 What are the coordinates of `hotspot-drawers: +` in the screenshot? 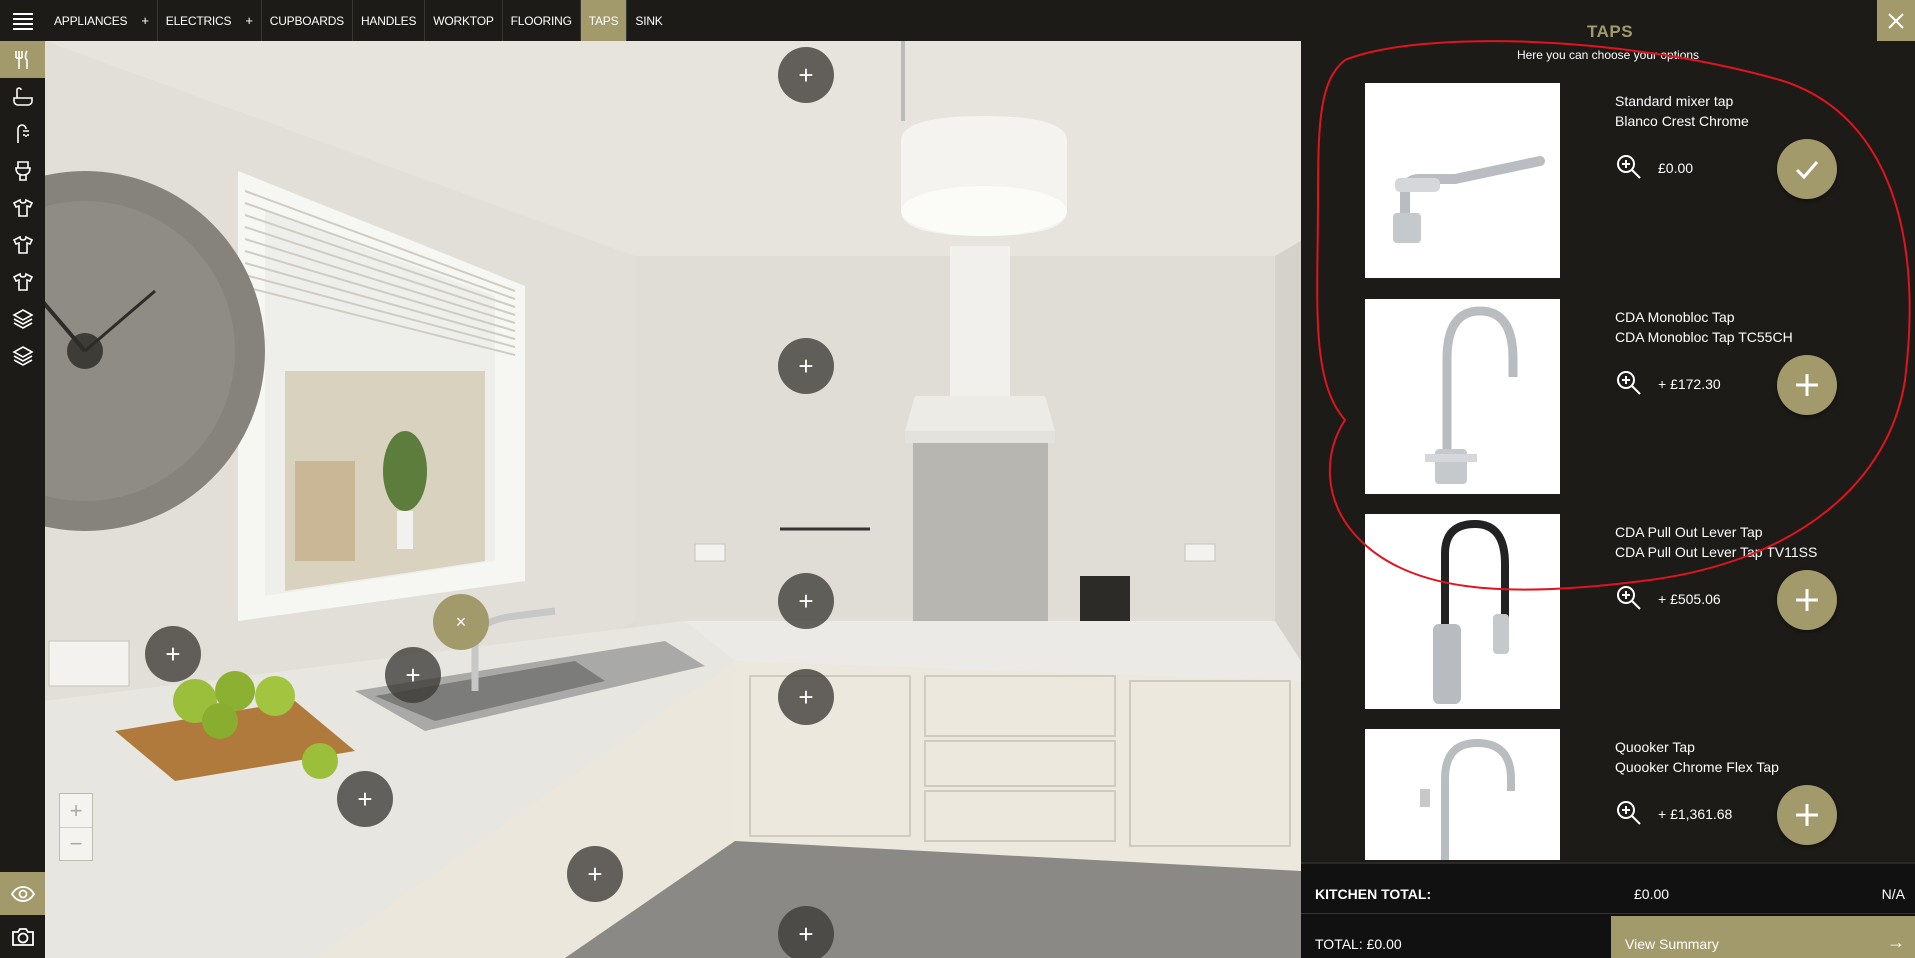 It's located at (806, 697).